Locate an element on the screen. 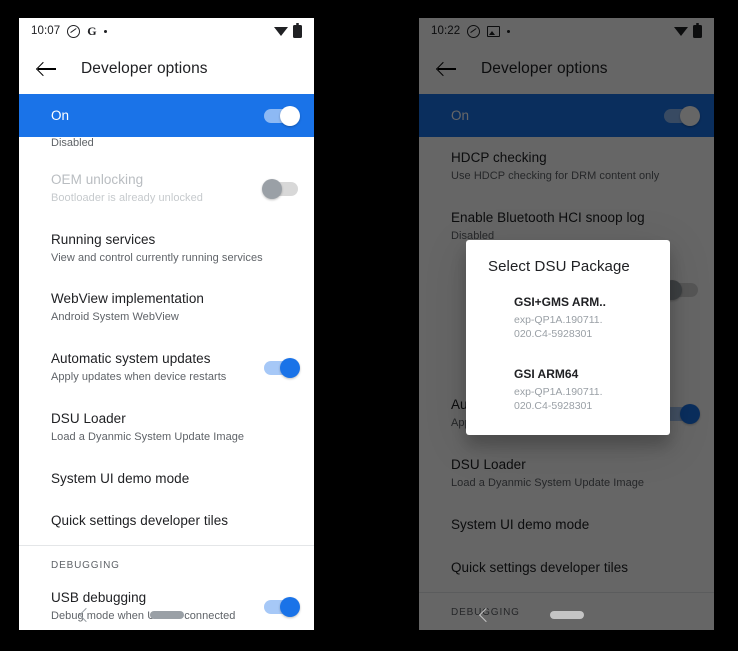 Image resolution: width=738 pixels, height=651 pixels. dialog-option-gsi-arm64: GSI ARM64 exp-QP1A.190711. 020.C4-5928301 is located at coordinates (568, 390).